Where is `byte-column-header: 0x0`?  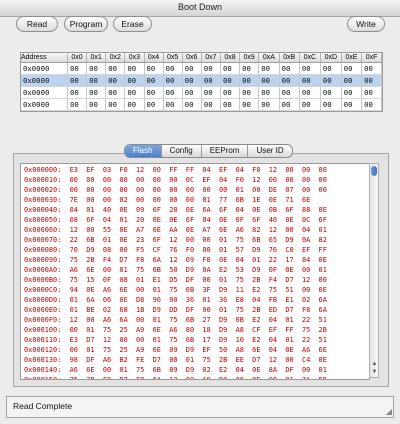 byte-column-header: 0x0 is located at coordinates (77, 58).